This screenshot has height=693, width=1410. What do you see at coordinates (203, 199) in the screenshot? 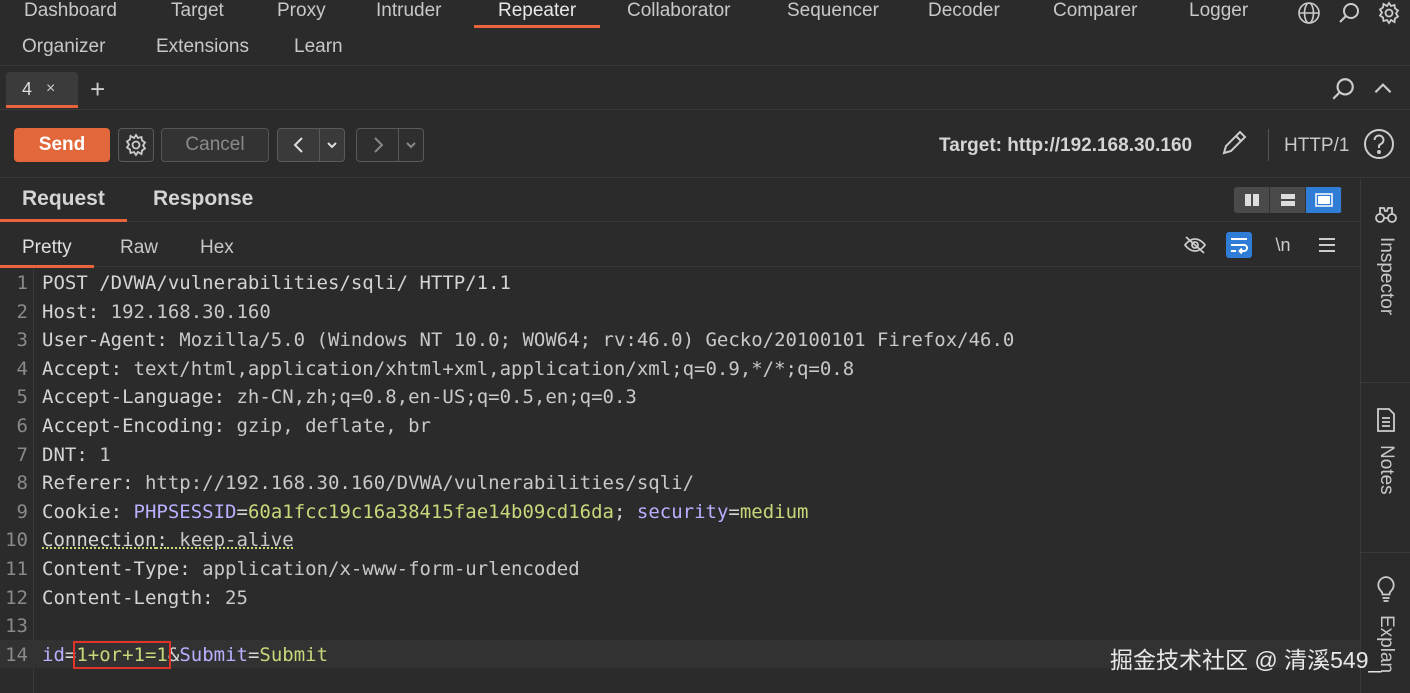
I see `tab-response: Response` at bounding box center [203, 199].